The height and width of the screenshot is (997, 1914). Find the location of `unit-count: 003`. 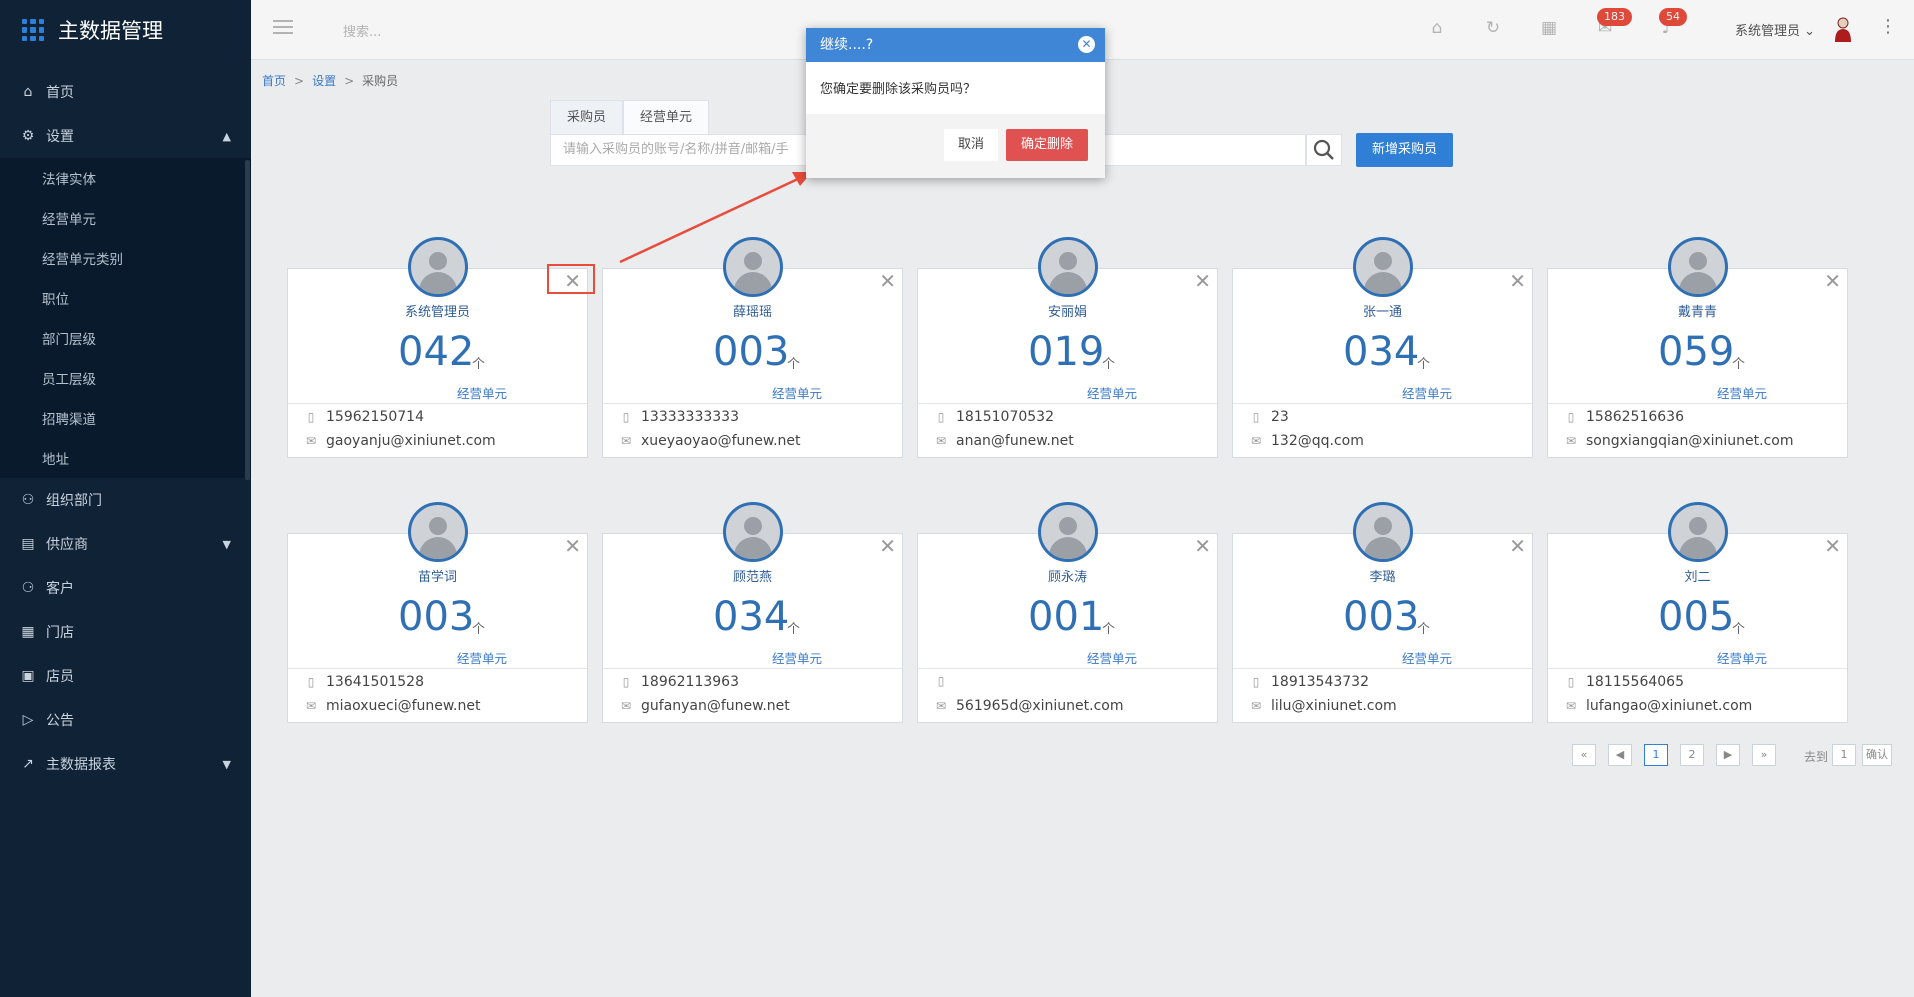

unit-count: 003 is located at coordinates (751, 352).